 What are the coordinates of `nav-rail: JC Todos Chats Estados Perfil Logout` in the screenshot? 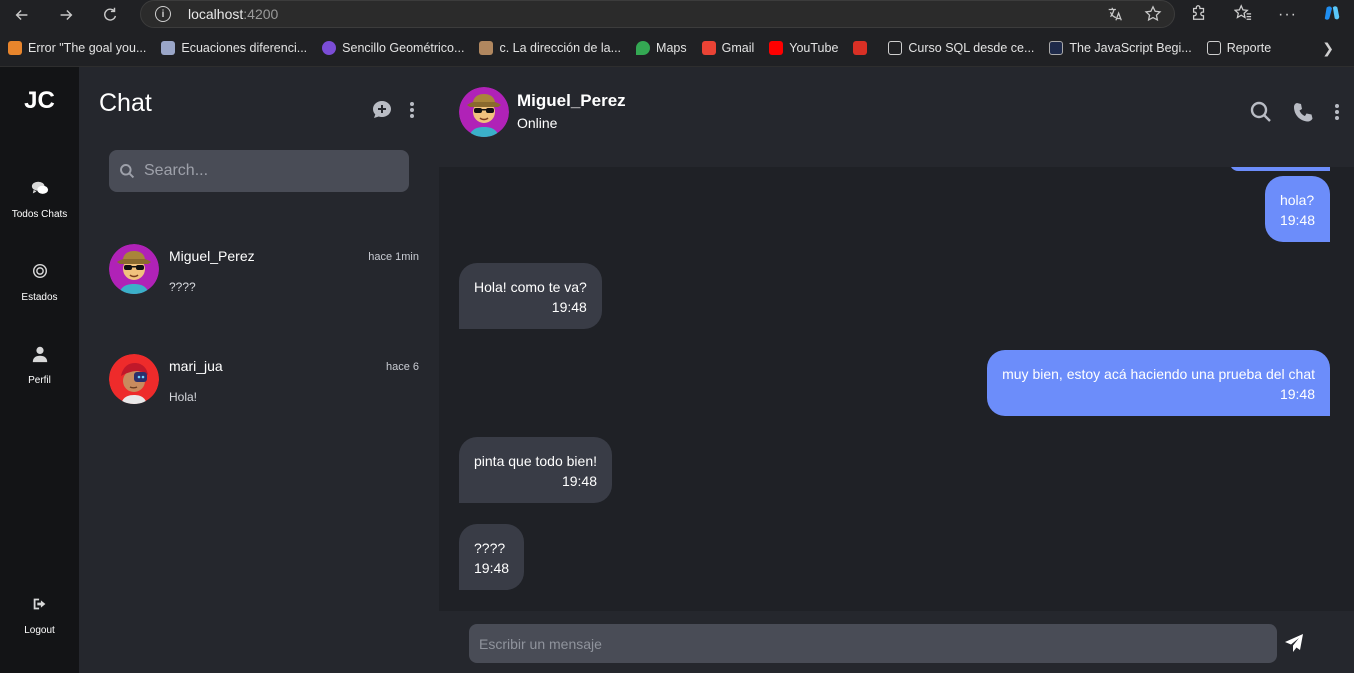 It's located at (39, 370).